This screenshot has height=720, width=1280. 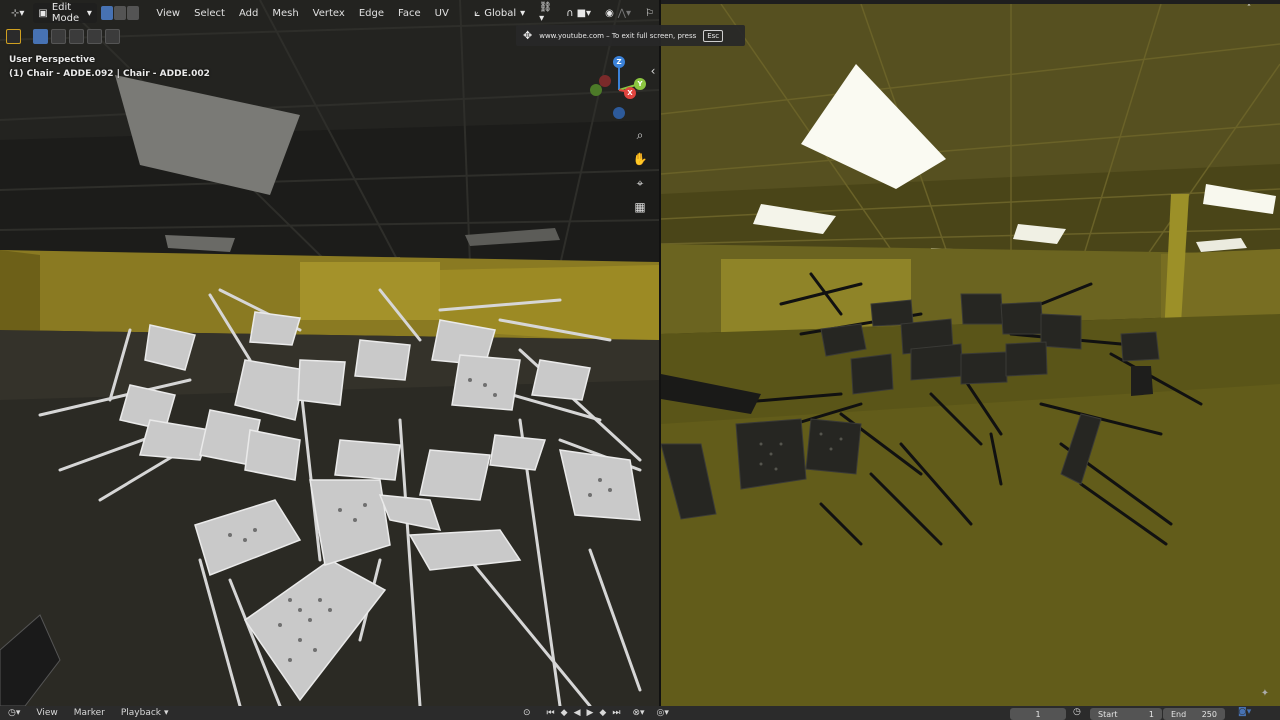 I want to click on end-value: 250, so click(x=1209, y=714).